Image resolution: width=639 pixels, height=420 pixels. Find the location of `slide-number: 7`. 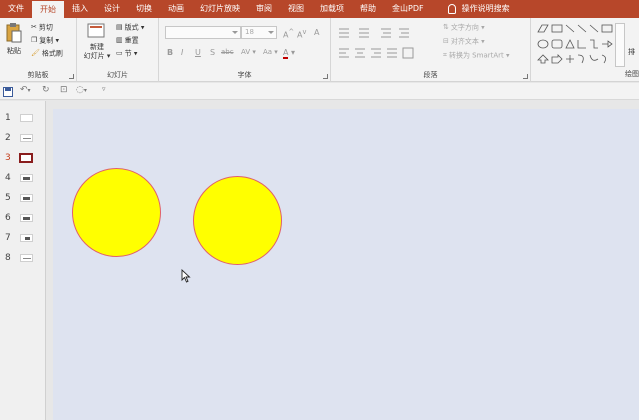

slide-number: 7 is located at coordinates (8, 238).